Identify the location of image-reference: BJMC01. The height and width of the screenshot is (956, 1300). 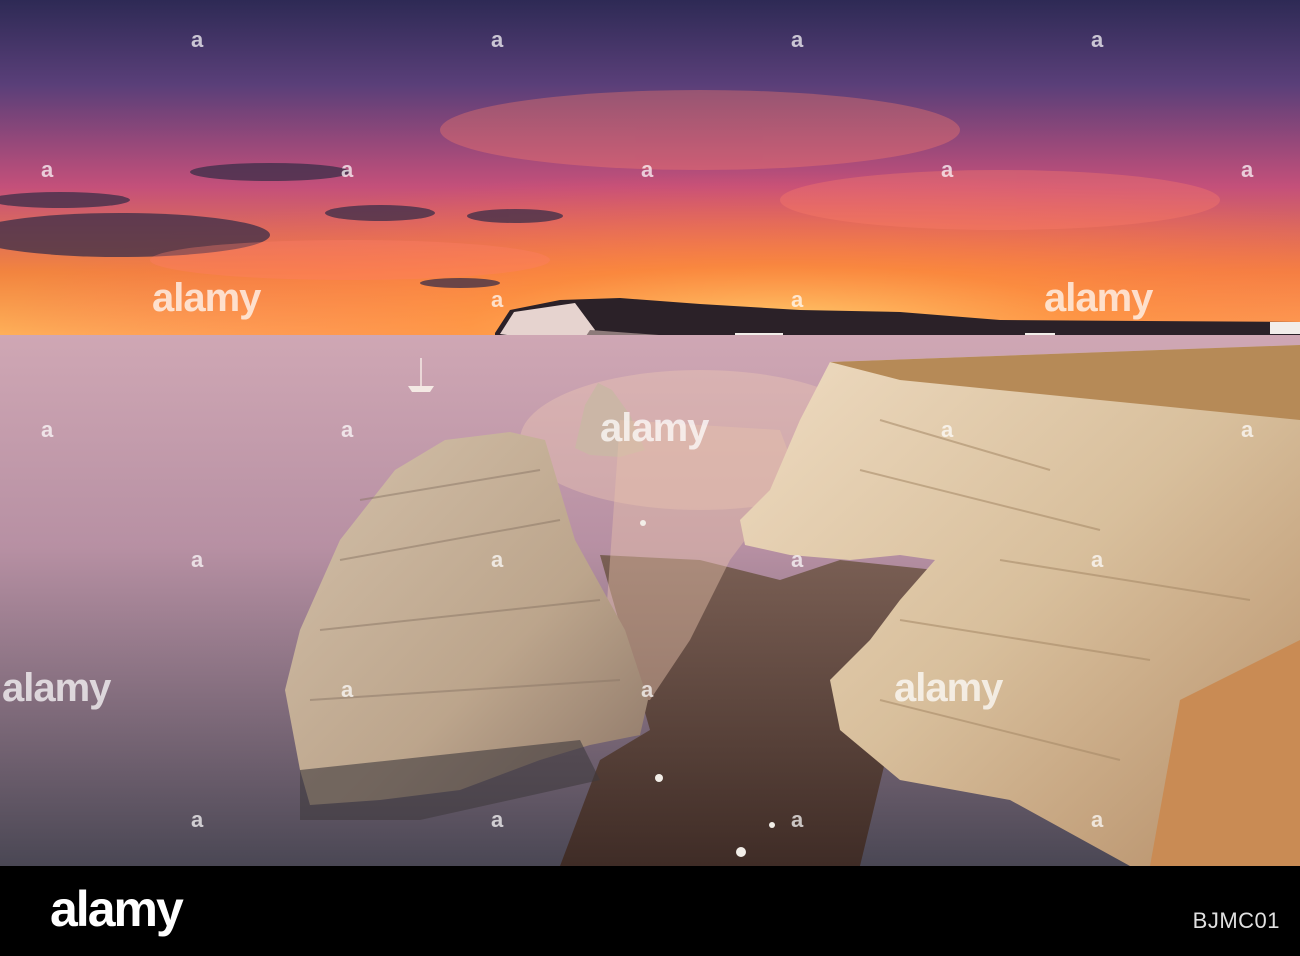
(1236, 920).